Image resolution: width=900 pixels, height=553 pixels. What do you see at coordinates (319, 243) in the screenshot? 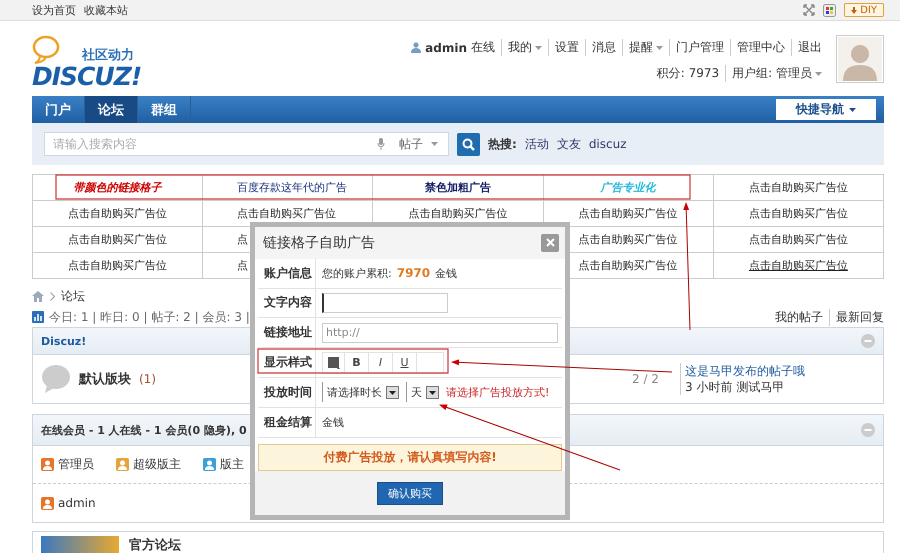
I see `dialog-title: 链接格子自助广告` at bounding box center [319, 243].